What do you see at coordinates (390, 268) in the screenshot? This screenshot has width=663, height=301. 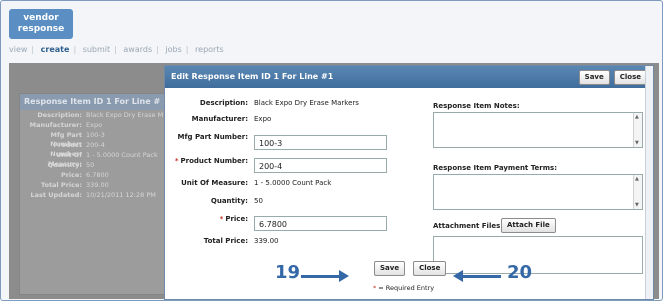 I see `footer-save-button: Save` at bounding box center [390, 268].